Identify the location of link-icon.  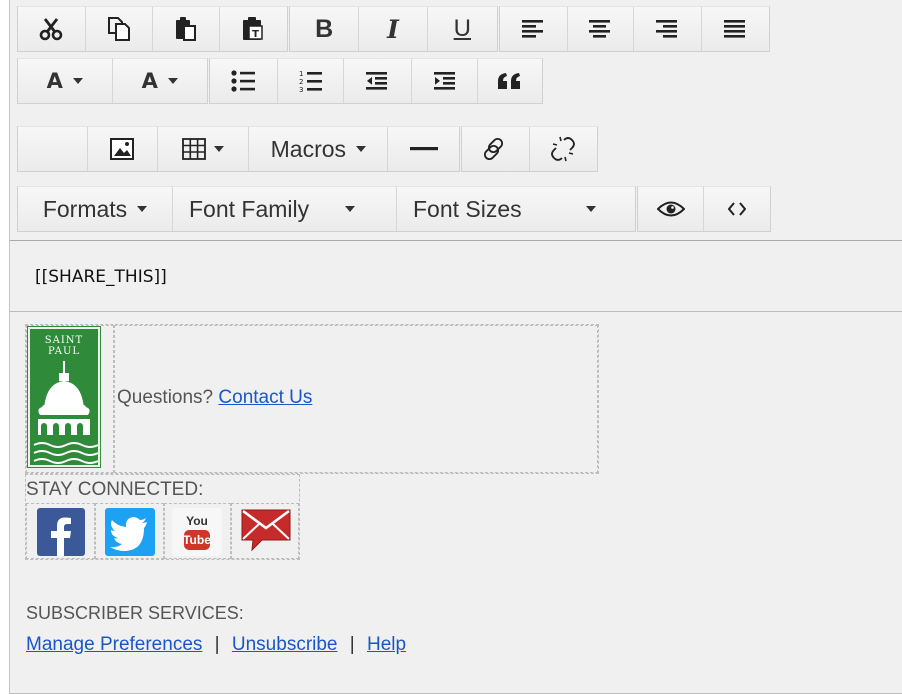
(495, 149).